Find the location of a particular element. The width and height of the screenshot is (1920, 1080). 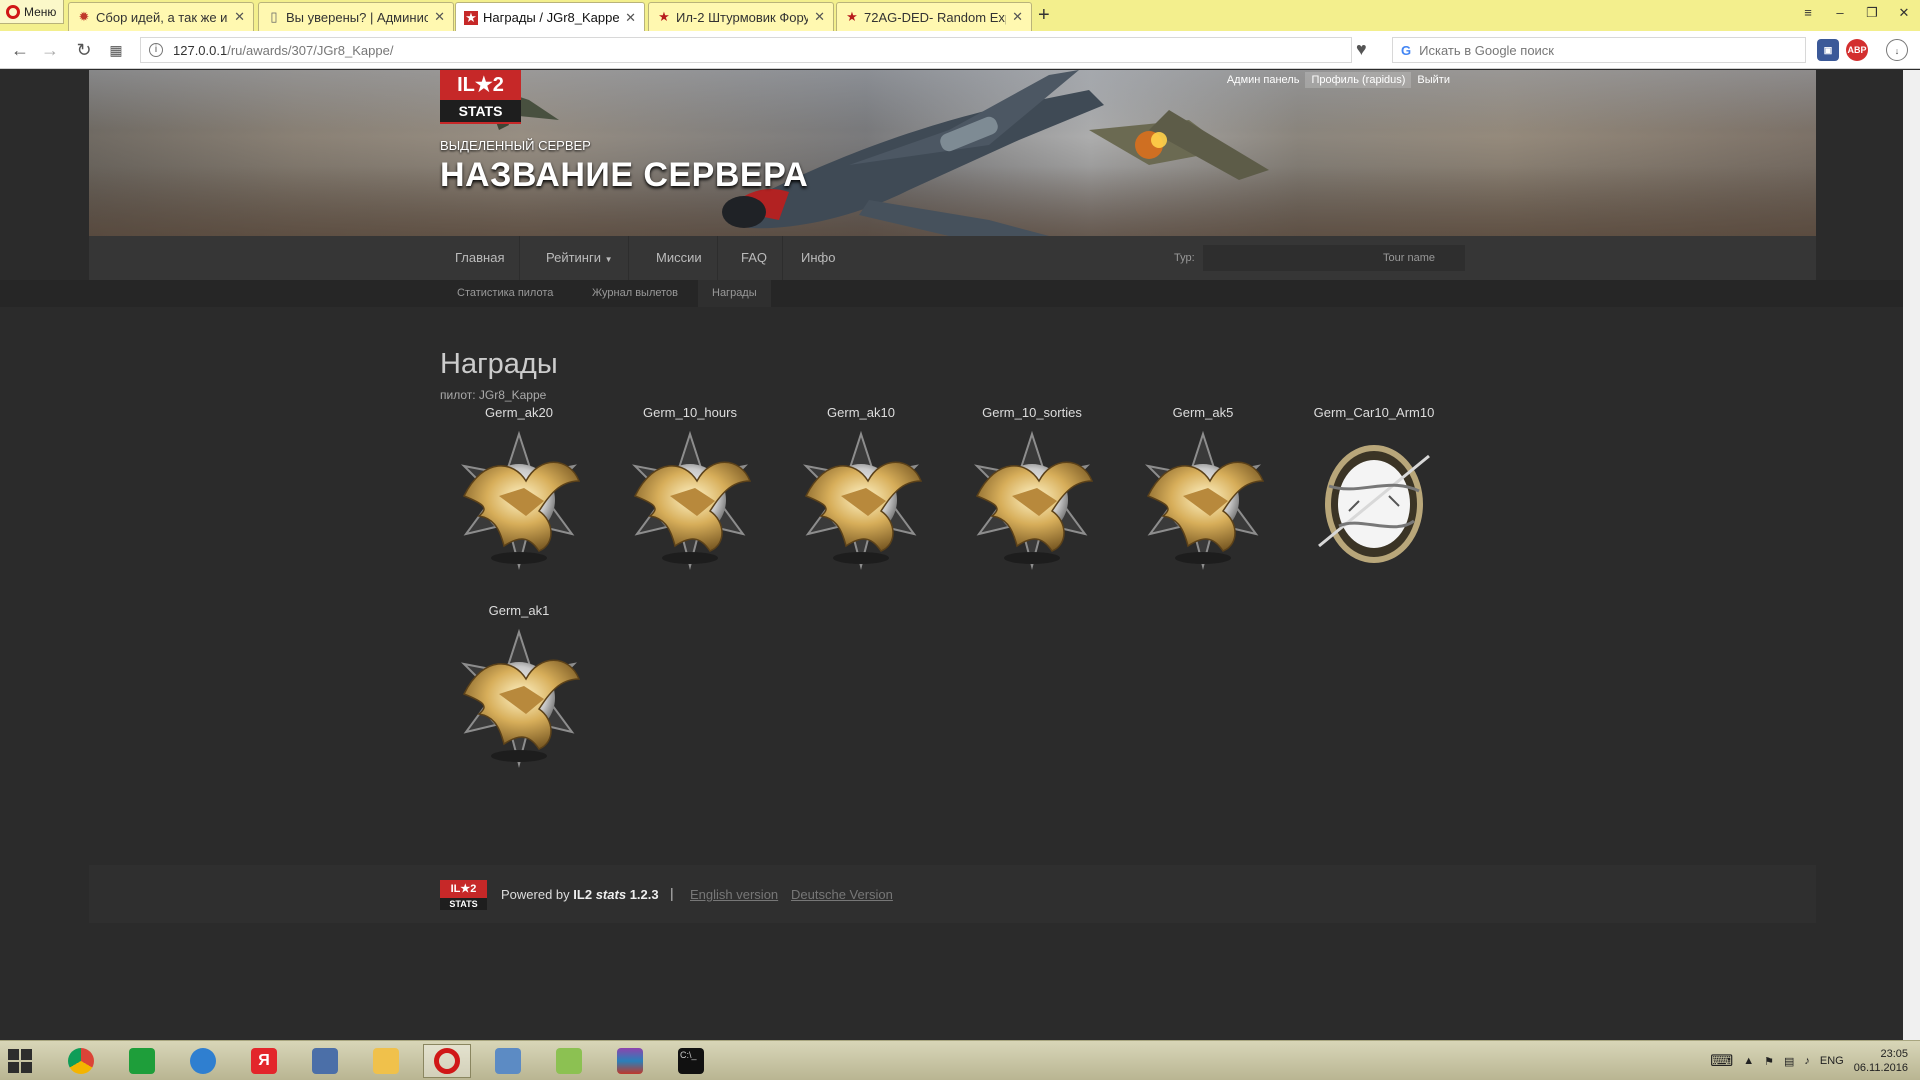

browser-tab: ▯ Вы уверены? | Администр ✕ is located at coordinates (356, 16).